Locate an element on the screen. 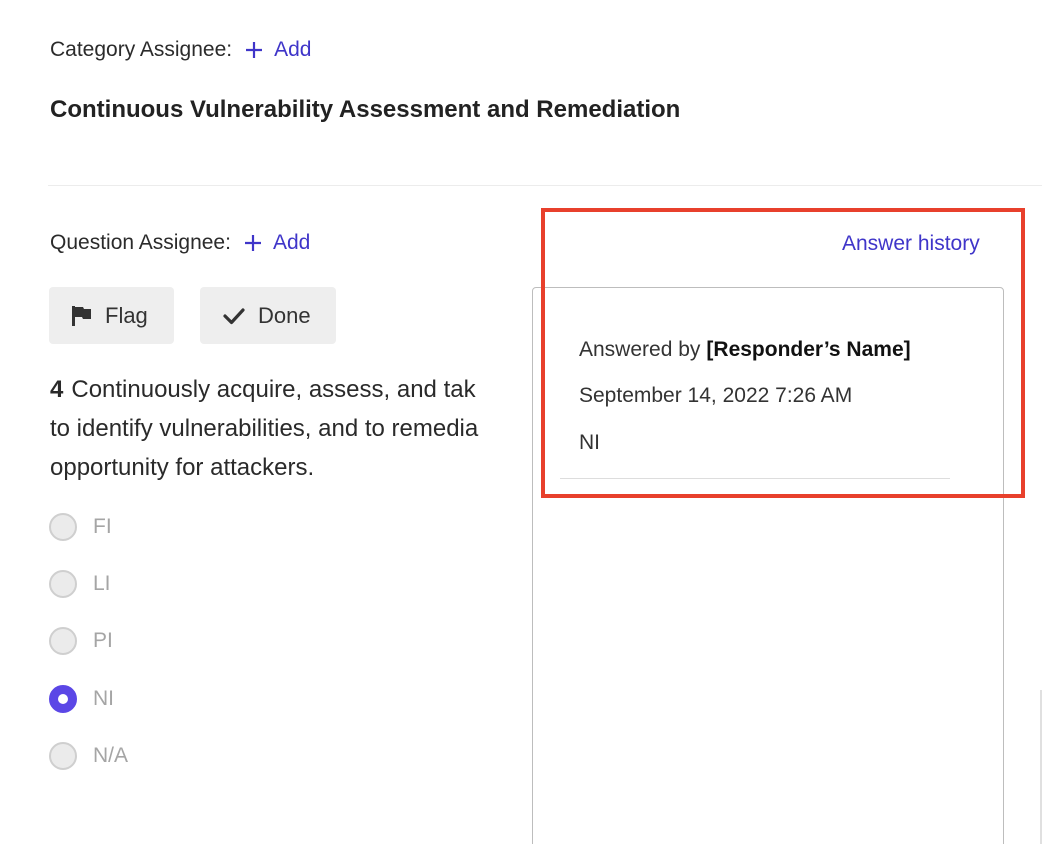 The height and width of the screenshot is (844, 1042). answered-by-label: Answered by is located at coordinates (640, 349).